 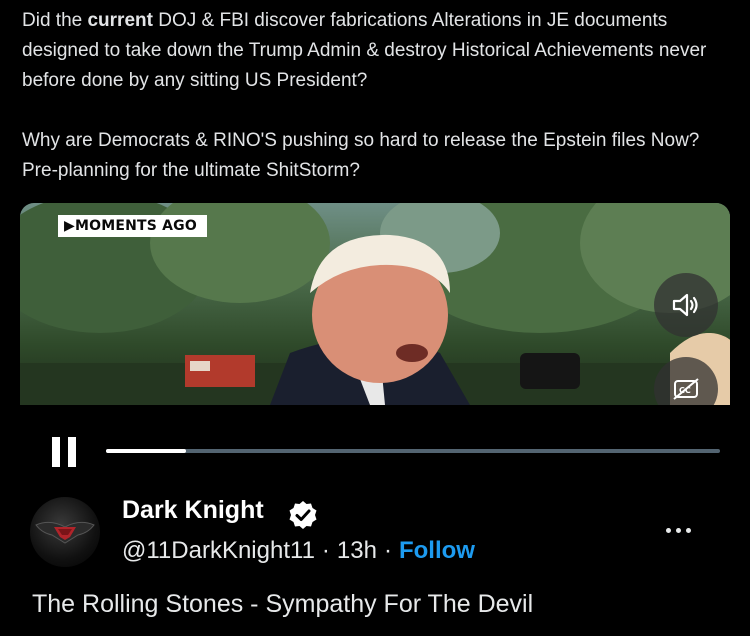 What do you see at coordinates (146, 451) in the screenshot?
I see `progress-fill` at bounding box center [146, 451].